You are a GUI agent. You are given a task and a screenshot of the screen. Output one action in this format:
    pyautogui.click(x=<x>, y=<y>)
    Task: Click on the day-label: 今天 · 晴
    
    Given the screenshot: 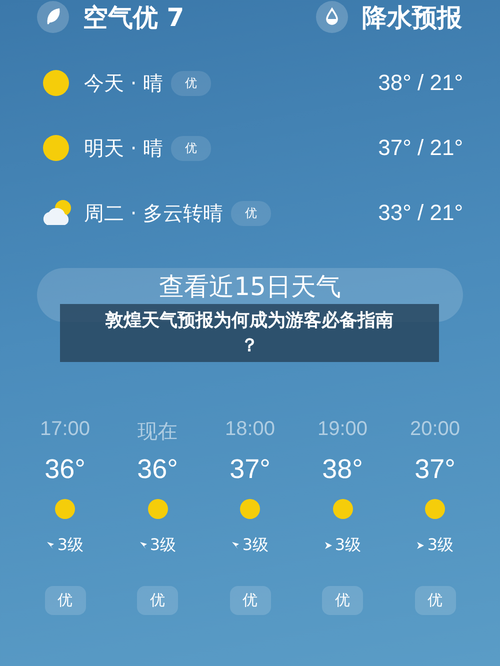 What is the action you would take?
    pyautogui.click(x=124, y=83)
    